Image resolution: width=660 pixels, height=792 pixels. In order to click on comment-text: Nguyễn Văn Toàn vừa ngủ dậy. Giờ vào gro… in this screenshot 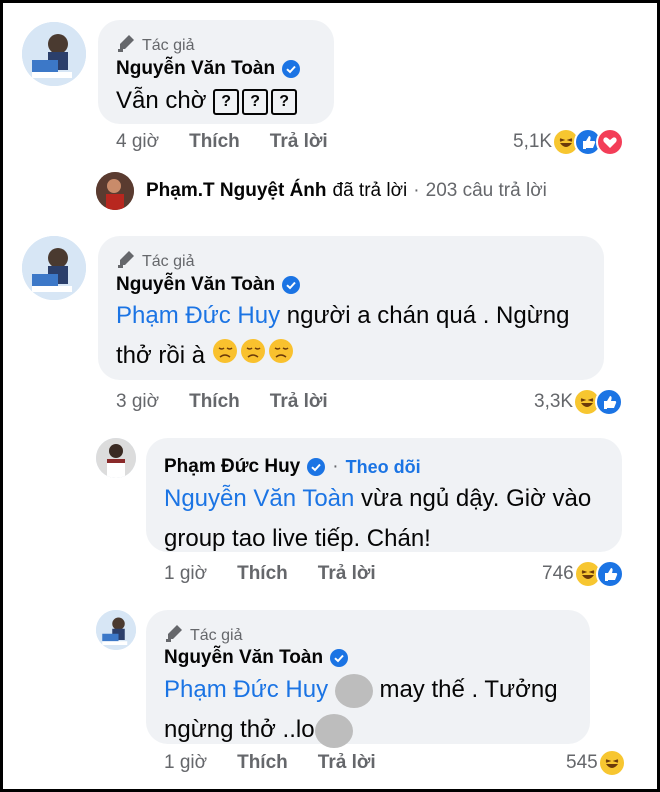, I will do `click(389, 519)`.